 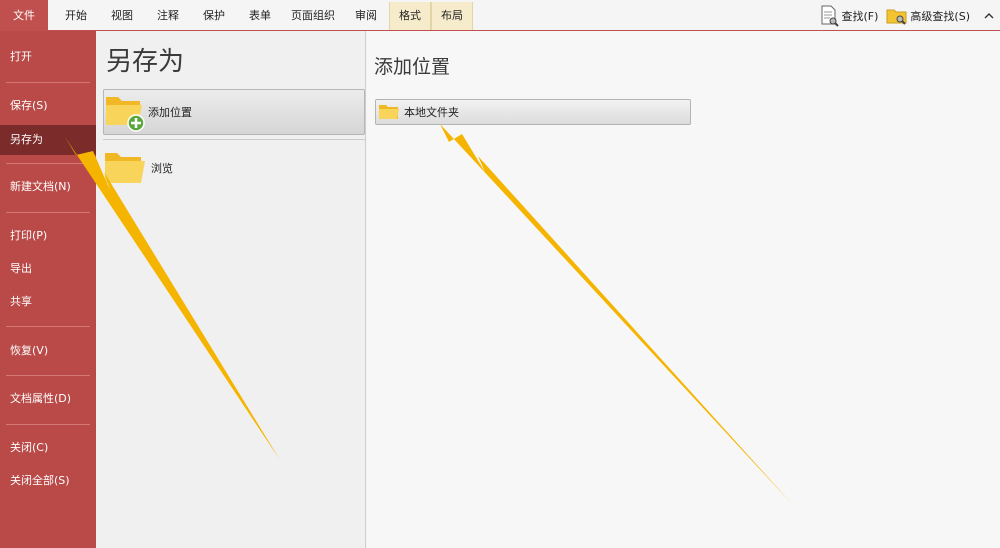 What do you see at coordinates (533, 112) in the screenshot?
I see `local-folder-button: 本地文件夹` at bounding box center [533, 112].